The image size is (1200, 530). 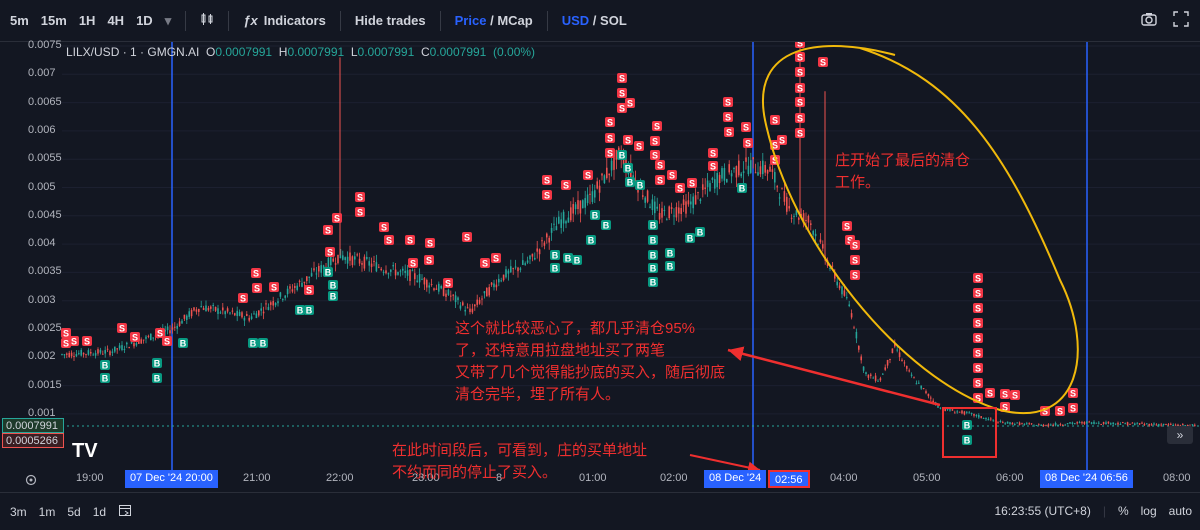 I want to click on currency-toggle: USD / SOL, so click(x=594, y=20).